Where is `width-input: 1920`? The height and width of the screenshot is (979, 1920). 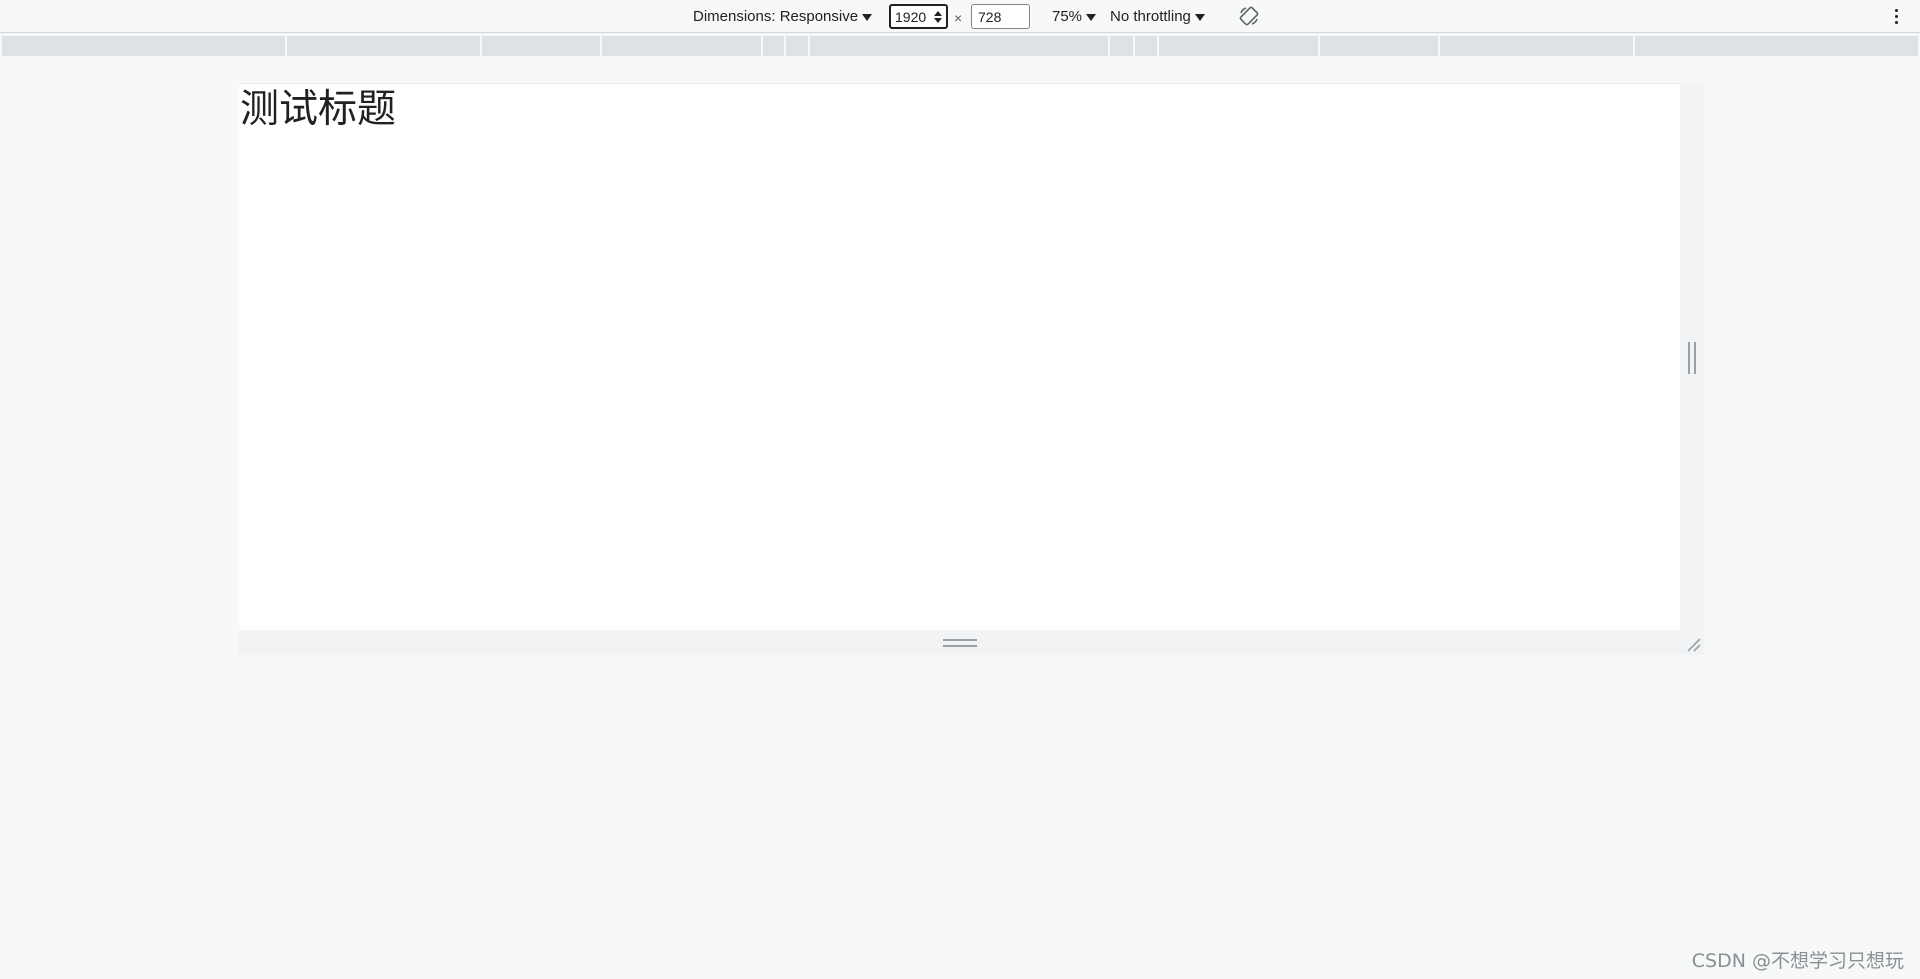 width-input: 1920 is located at coordinates (918, 16).